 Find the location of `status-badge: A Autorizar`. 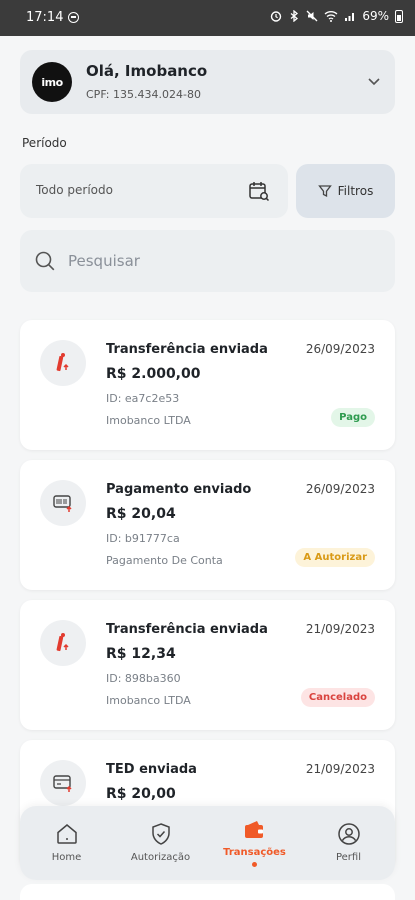

status-badge: A Autorizar is located at coordinates (335, 557).